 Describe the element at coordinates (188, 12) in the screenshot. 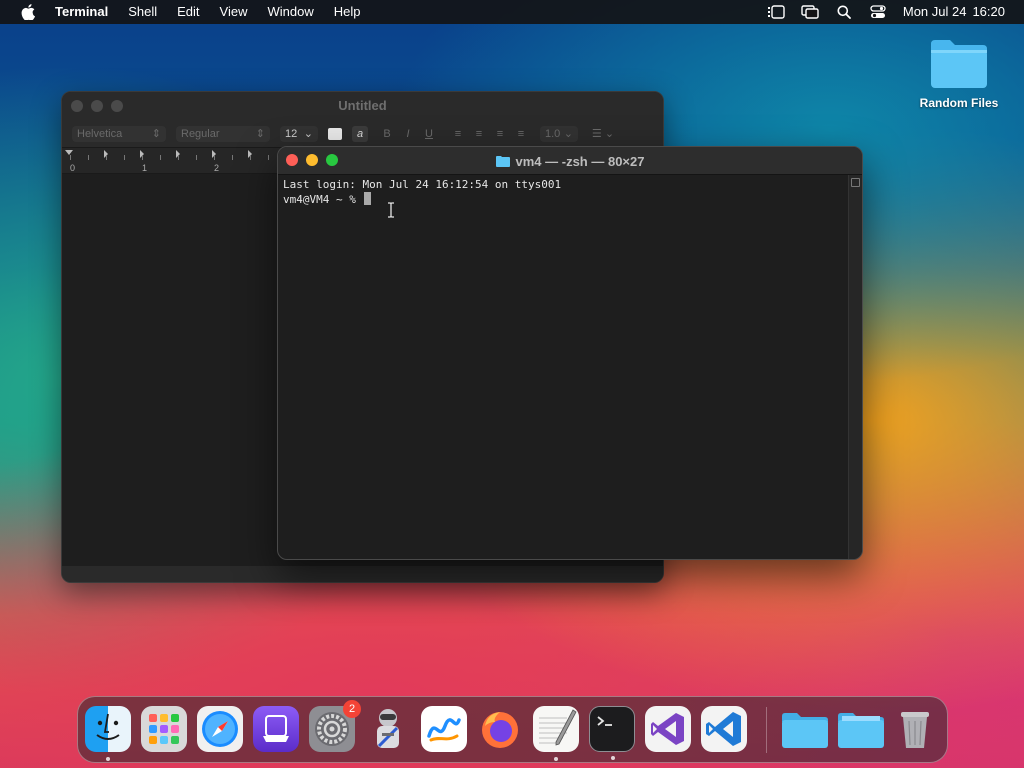

I see `menu-edit: Edit` at that location.